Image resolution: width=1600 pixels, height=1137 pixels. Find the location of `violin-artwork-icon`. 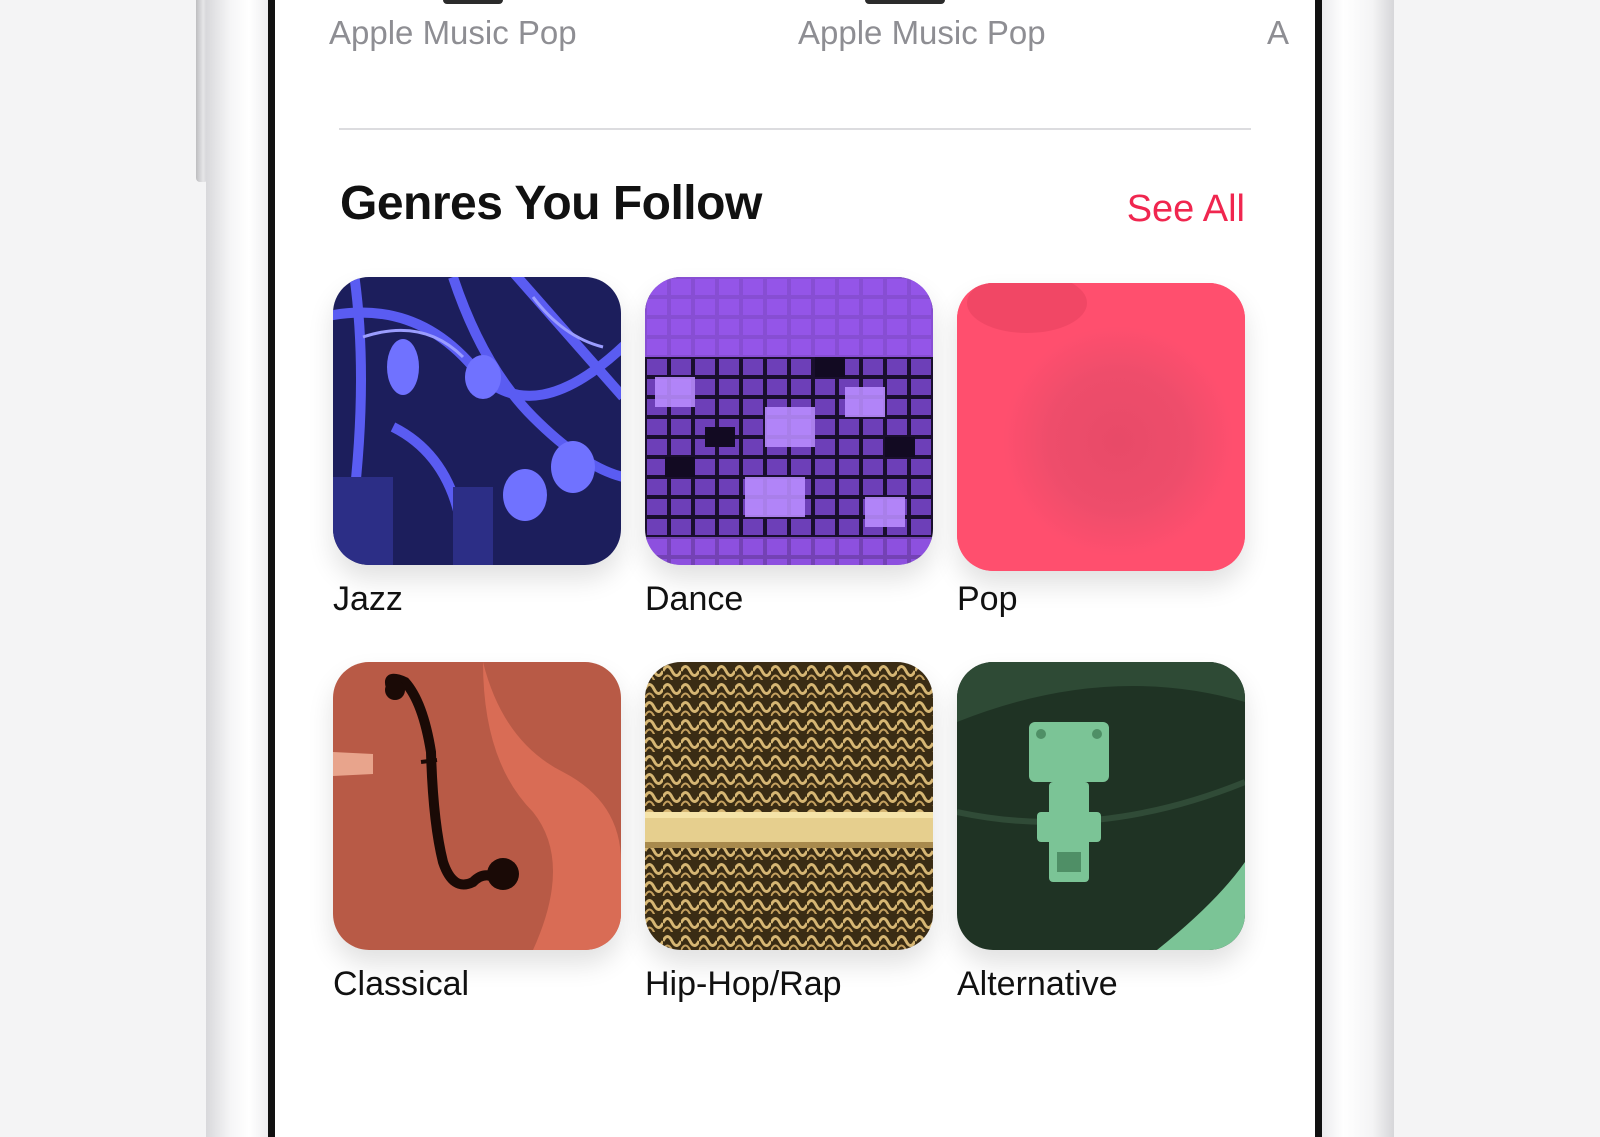

violin-artwork-icon is located at coordinates (477, 806).